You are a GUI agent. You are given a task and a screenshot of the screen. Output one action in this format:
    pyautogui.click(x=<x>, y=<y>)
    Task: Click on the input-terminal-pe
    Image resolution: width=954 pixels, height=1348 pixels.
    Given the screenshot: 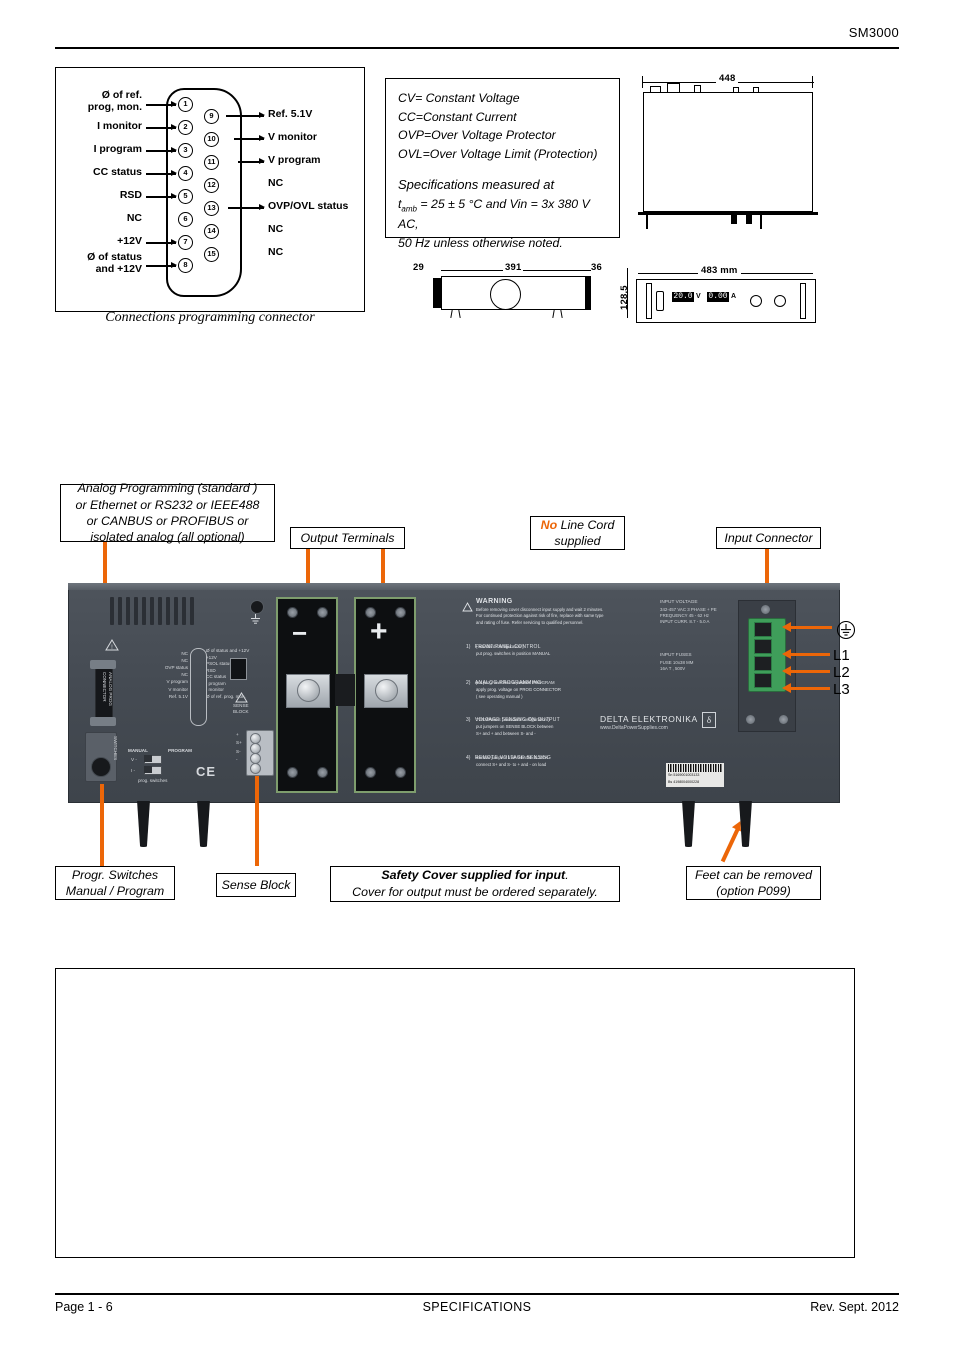 What is the action you would take?
    pyautogui.click(x=763, y=629)
    